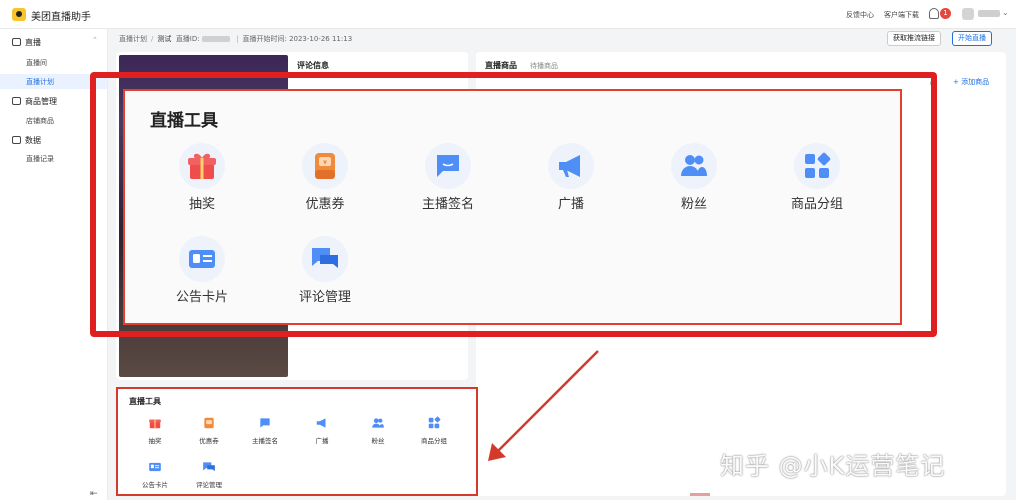  I want to click on footer-mark, so click(700, 494).